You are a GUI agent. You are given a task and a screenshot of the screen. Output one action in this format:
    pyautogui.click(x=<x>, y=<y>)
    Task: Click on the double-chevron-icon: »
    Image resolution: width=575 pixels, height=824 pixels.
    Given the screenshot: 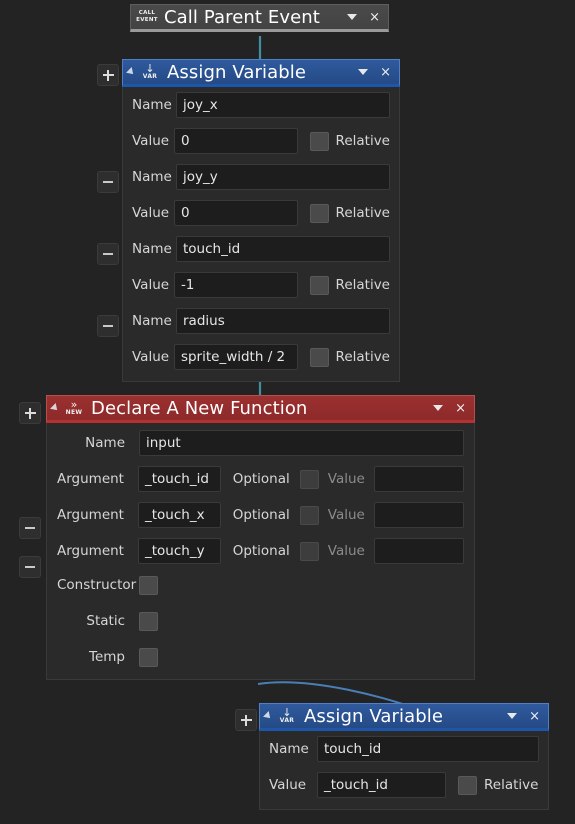 What is the action you would take?
    pyautogui.click(x=74, y=404)
    